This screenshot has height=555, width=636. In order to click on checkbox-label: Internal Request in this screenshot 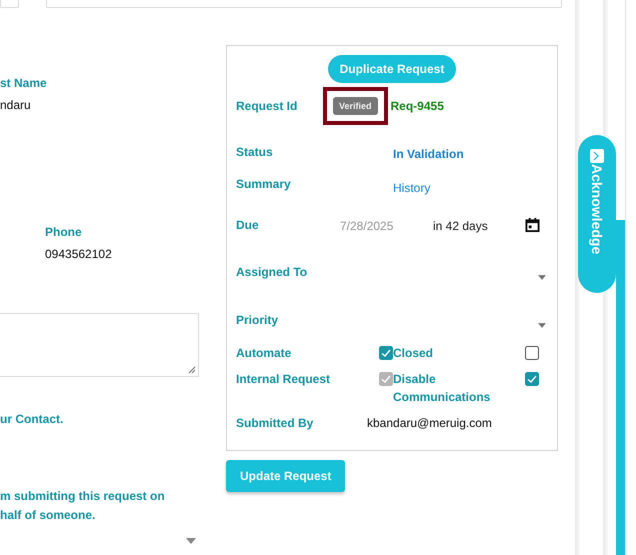, I will do `click(283, 379)`.